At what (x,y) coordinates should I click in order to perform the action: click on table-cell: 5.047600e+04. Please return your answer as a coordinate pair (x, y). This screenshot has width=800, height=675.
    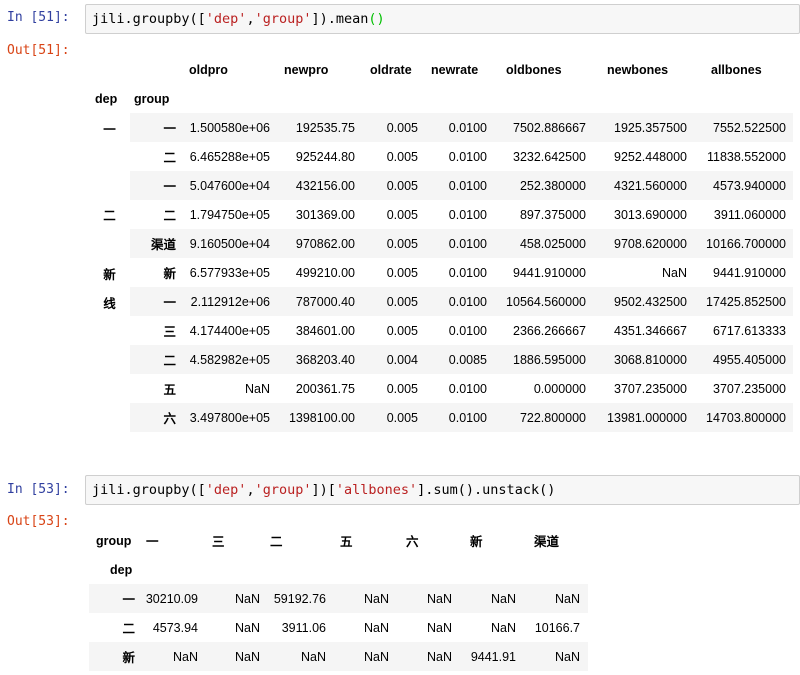
    Looking at the image, I should click on (228, 185).